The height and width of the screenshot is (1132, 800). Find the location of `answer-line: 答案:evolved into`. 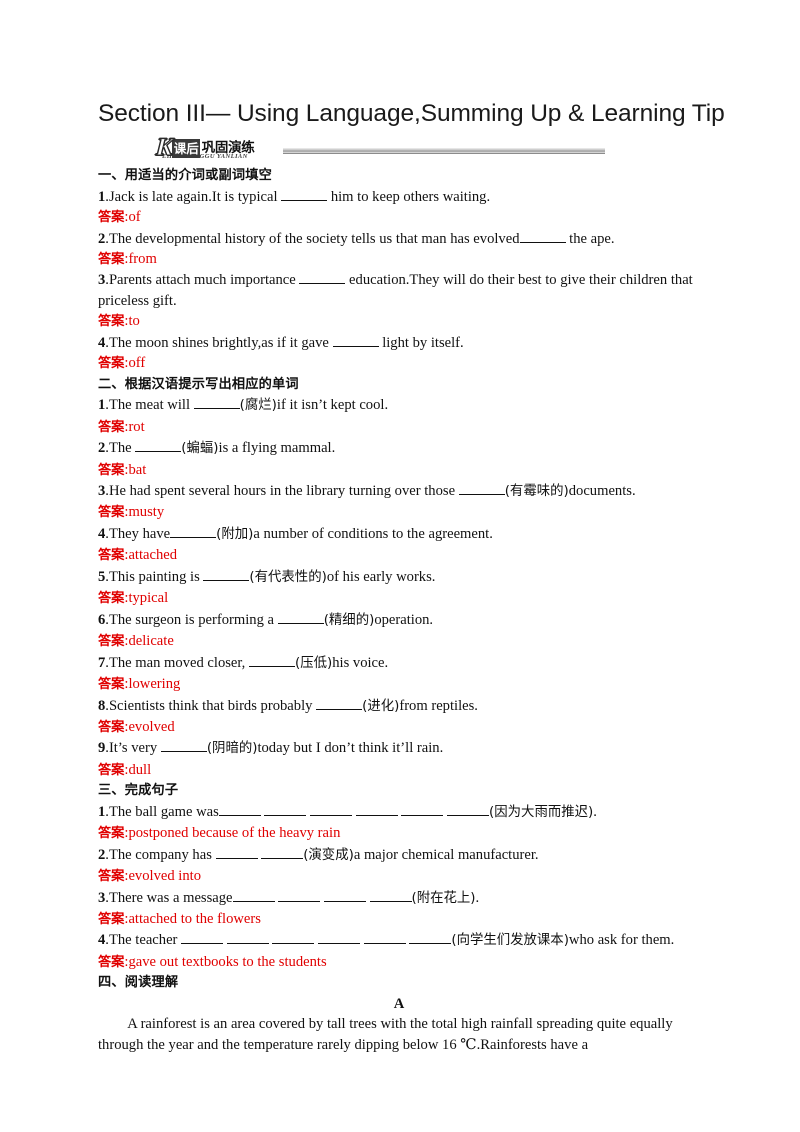

answer-line: 答案:evolved into is located at coordinates (399, 876).